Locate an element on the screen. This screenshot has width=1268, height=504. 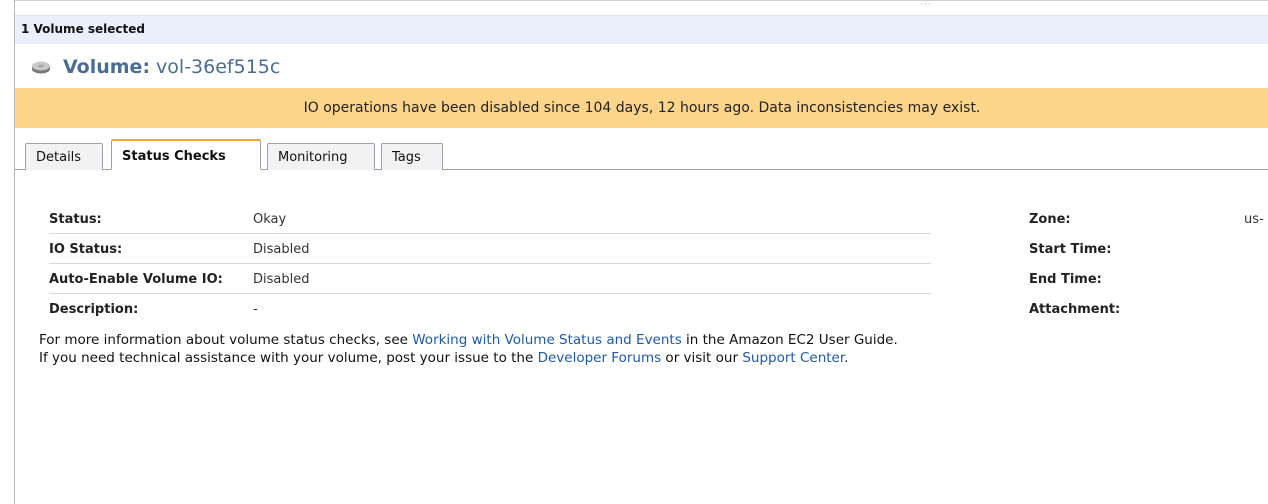
field-value: Okay is located at coordinates (270, 219).